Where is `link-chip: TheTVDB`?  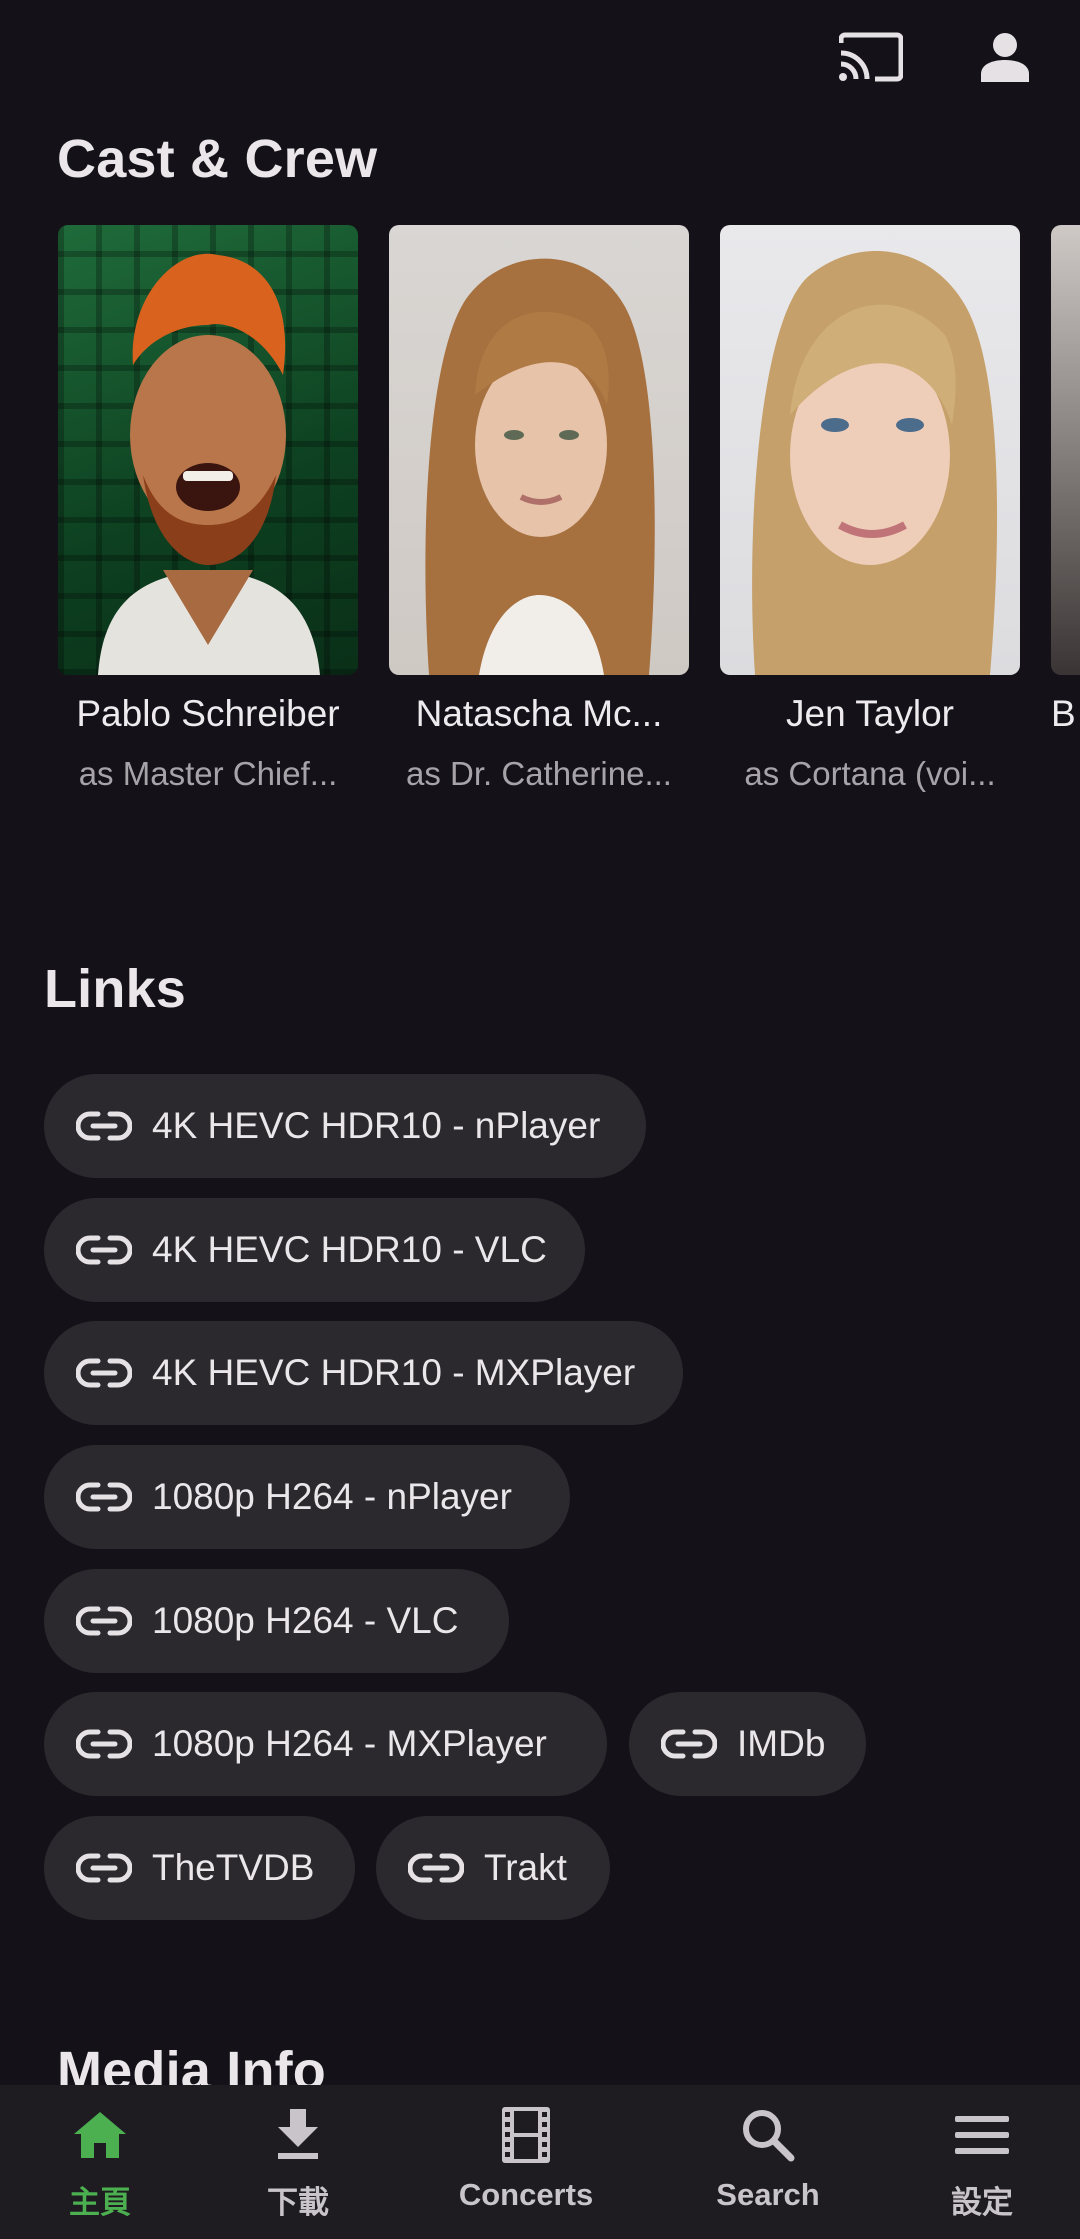
link-chip: TheTVDB is located at coordinates (199, 1868).